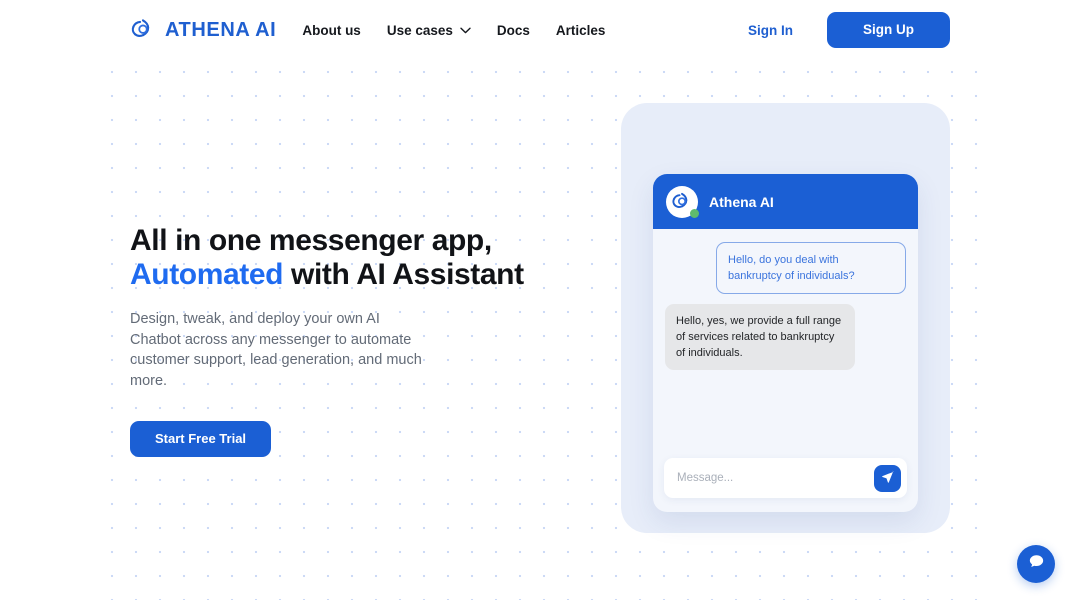  Describe the element at coordinates (221, 29) in the screenshot. I see `brand-name: ATHENA AI` at that location.